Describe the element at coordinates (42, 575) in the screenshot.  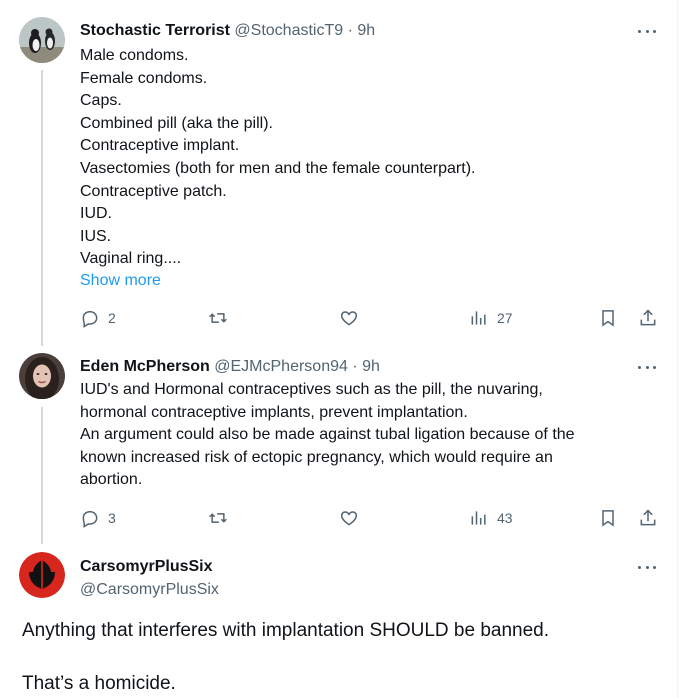
I see `avatar-carsomyrplussix` at that location.